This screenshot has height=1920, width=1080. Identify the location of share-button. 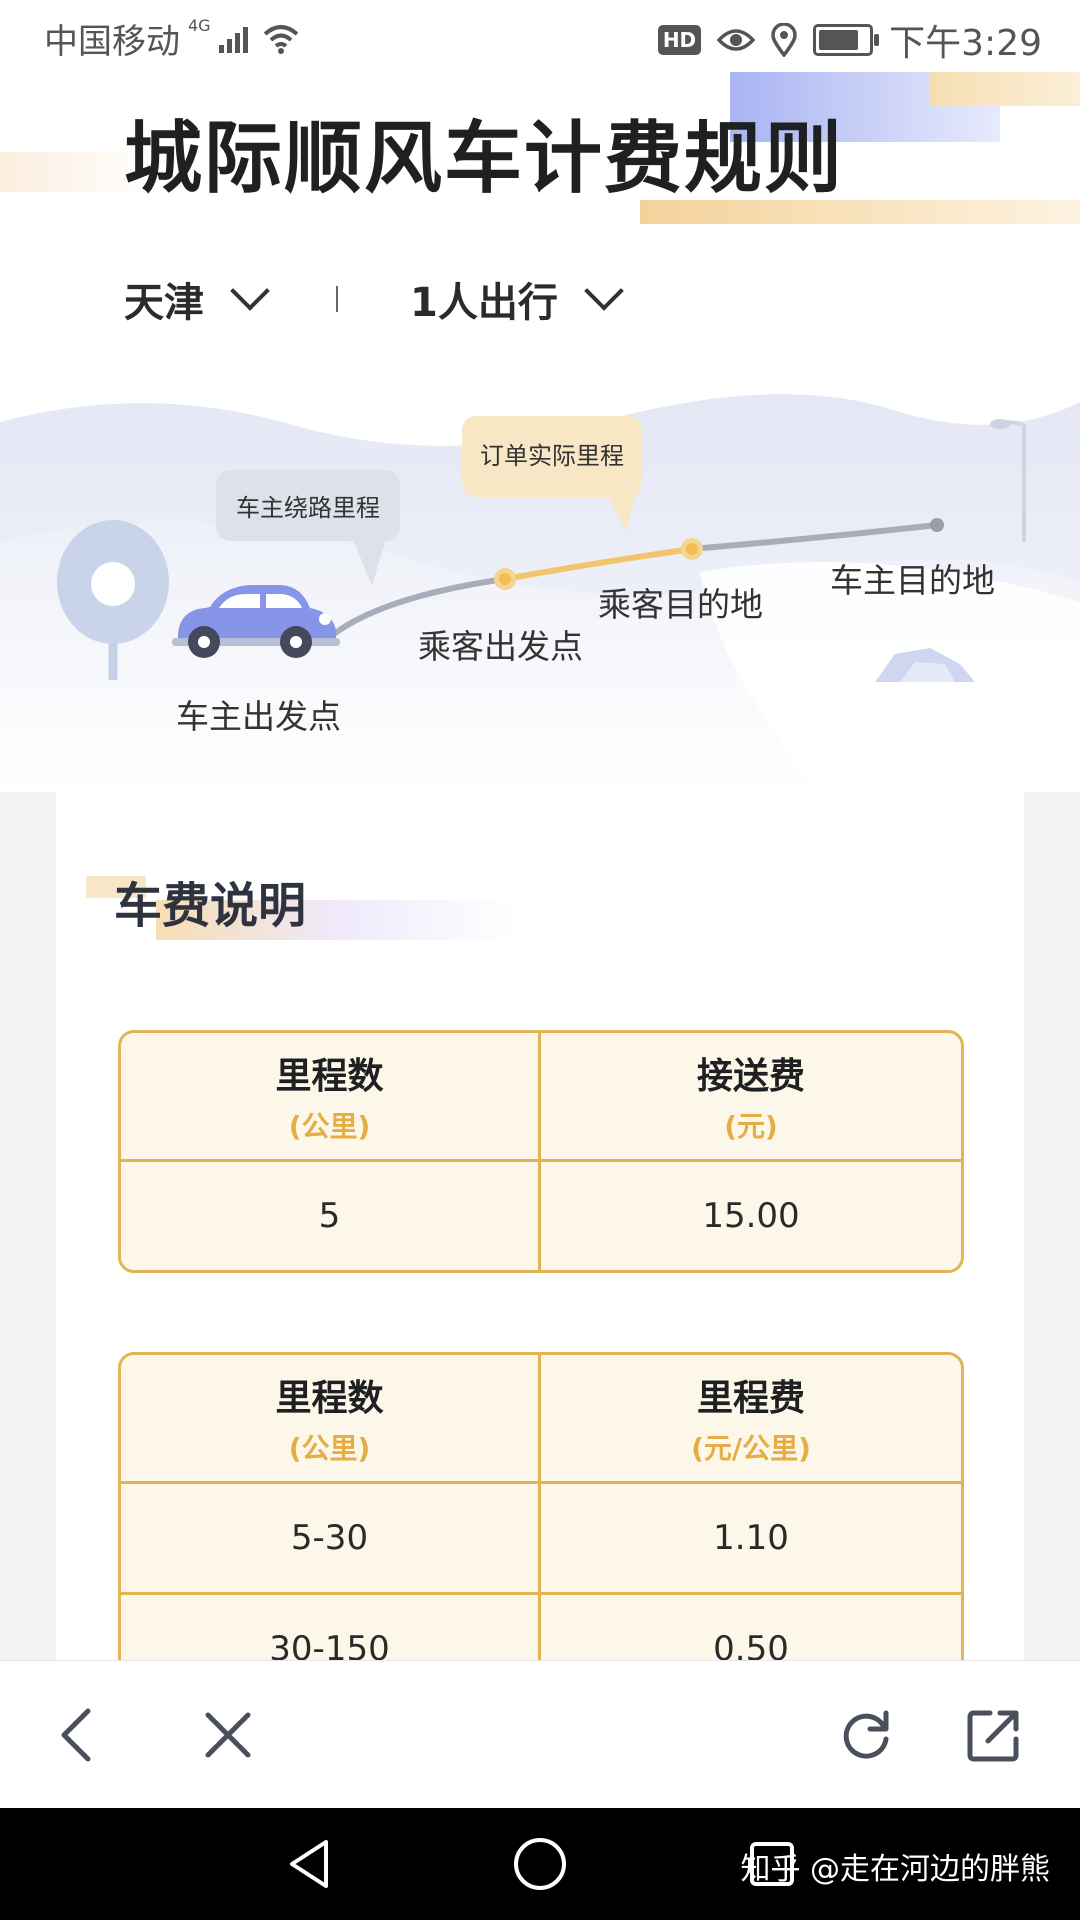
(994, 1735).